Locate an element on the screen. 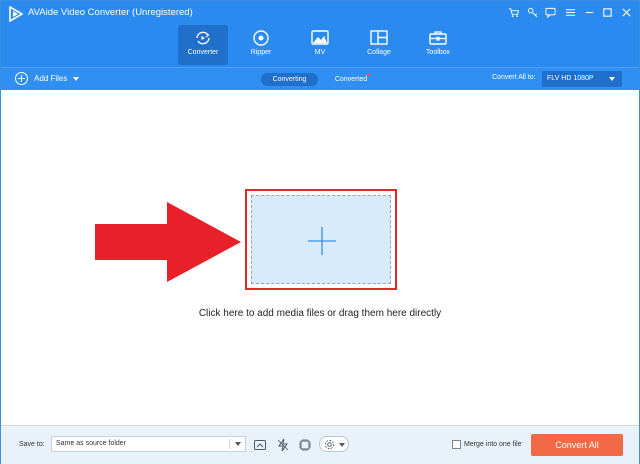 The width and height of the screenshot is (640, 464). tab-collage: Collage is located at coordinates (379, 45).